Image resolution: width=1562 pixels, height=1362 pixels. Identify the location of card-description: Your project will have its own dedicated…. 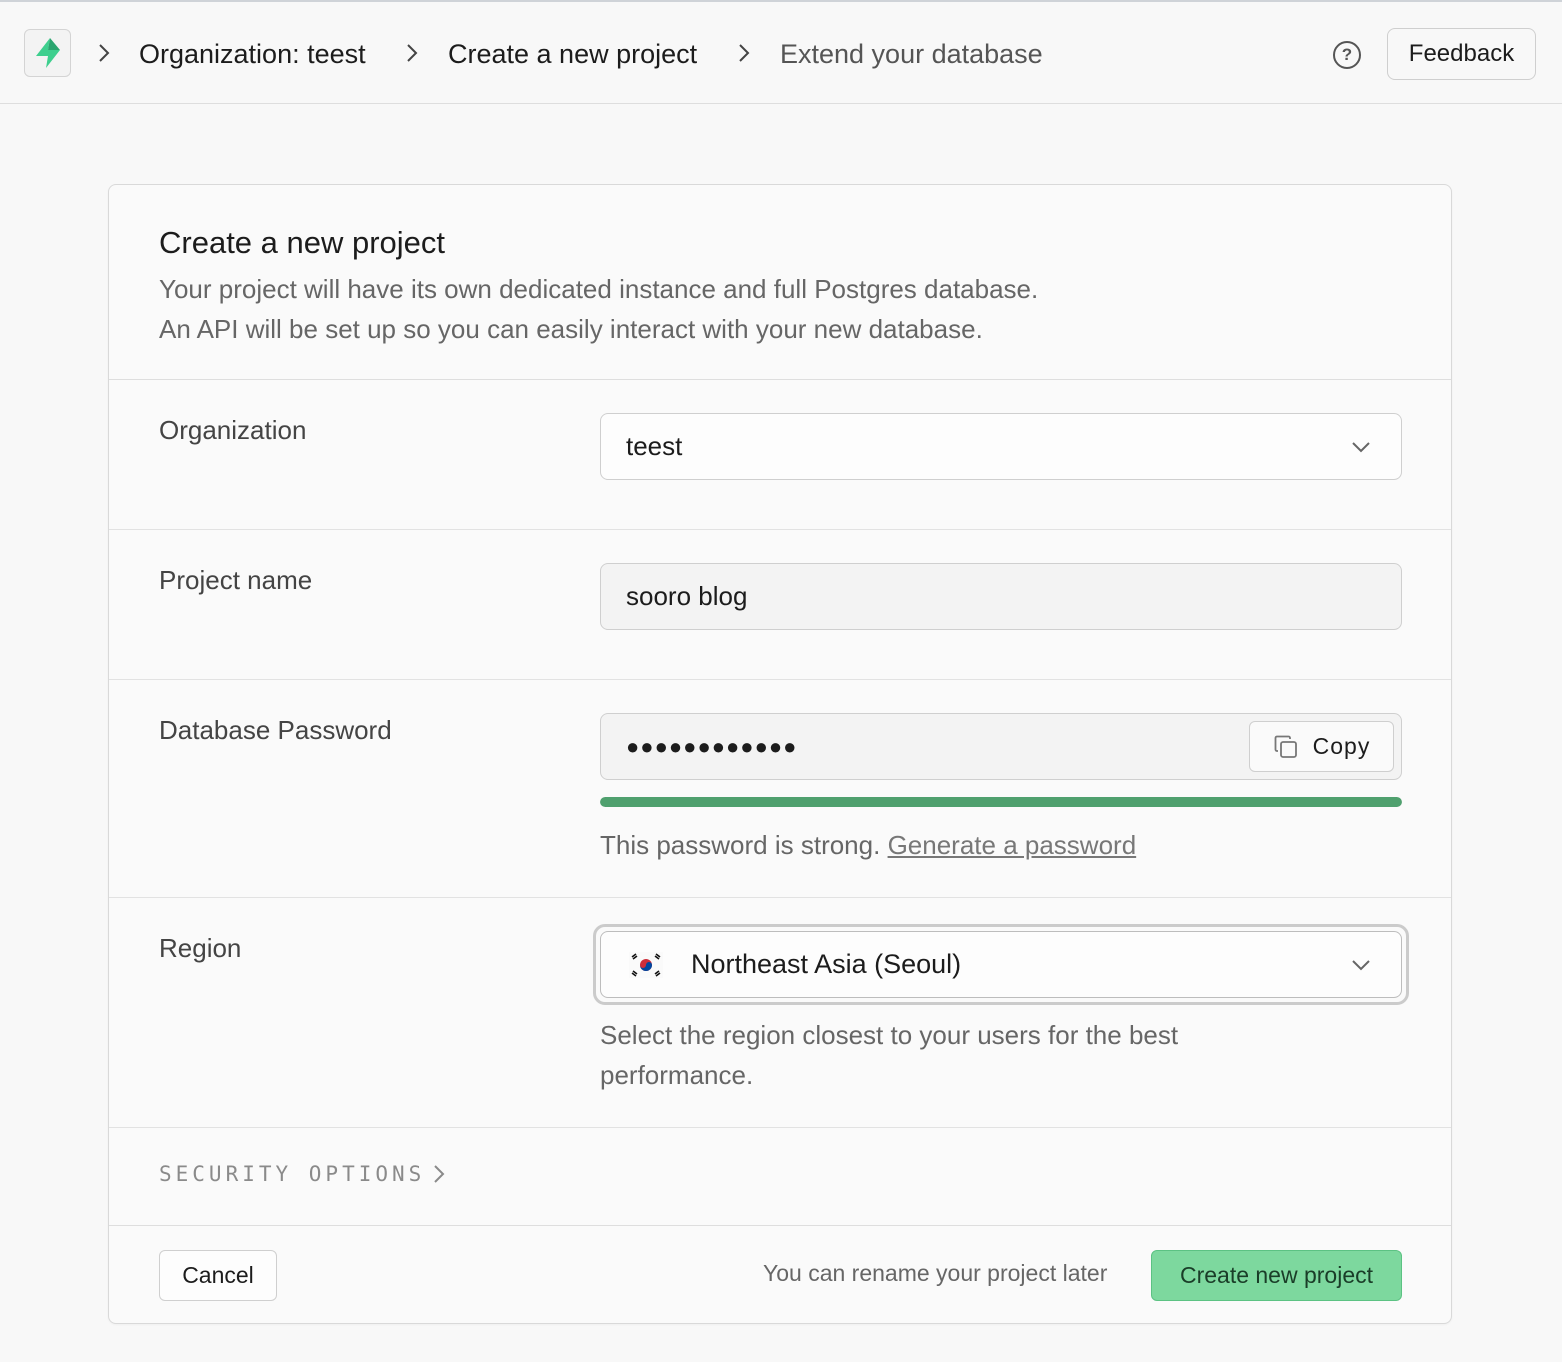
(598, 309).